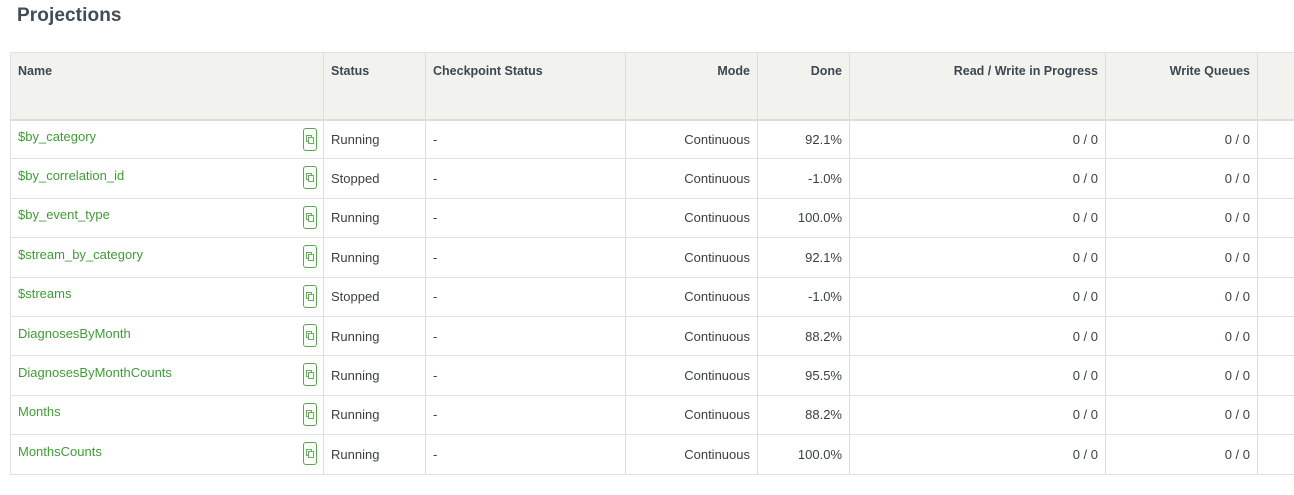 This screenshot has width=1294, height=495. What do you see at coordinates (167, 178) in the screenshot?
I see `name-cell: $by_correlation_id` at bounding box center [167, 178].